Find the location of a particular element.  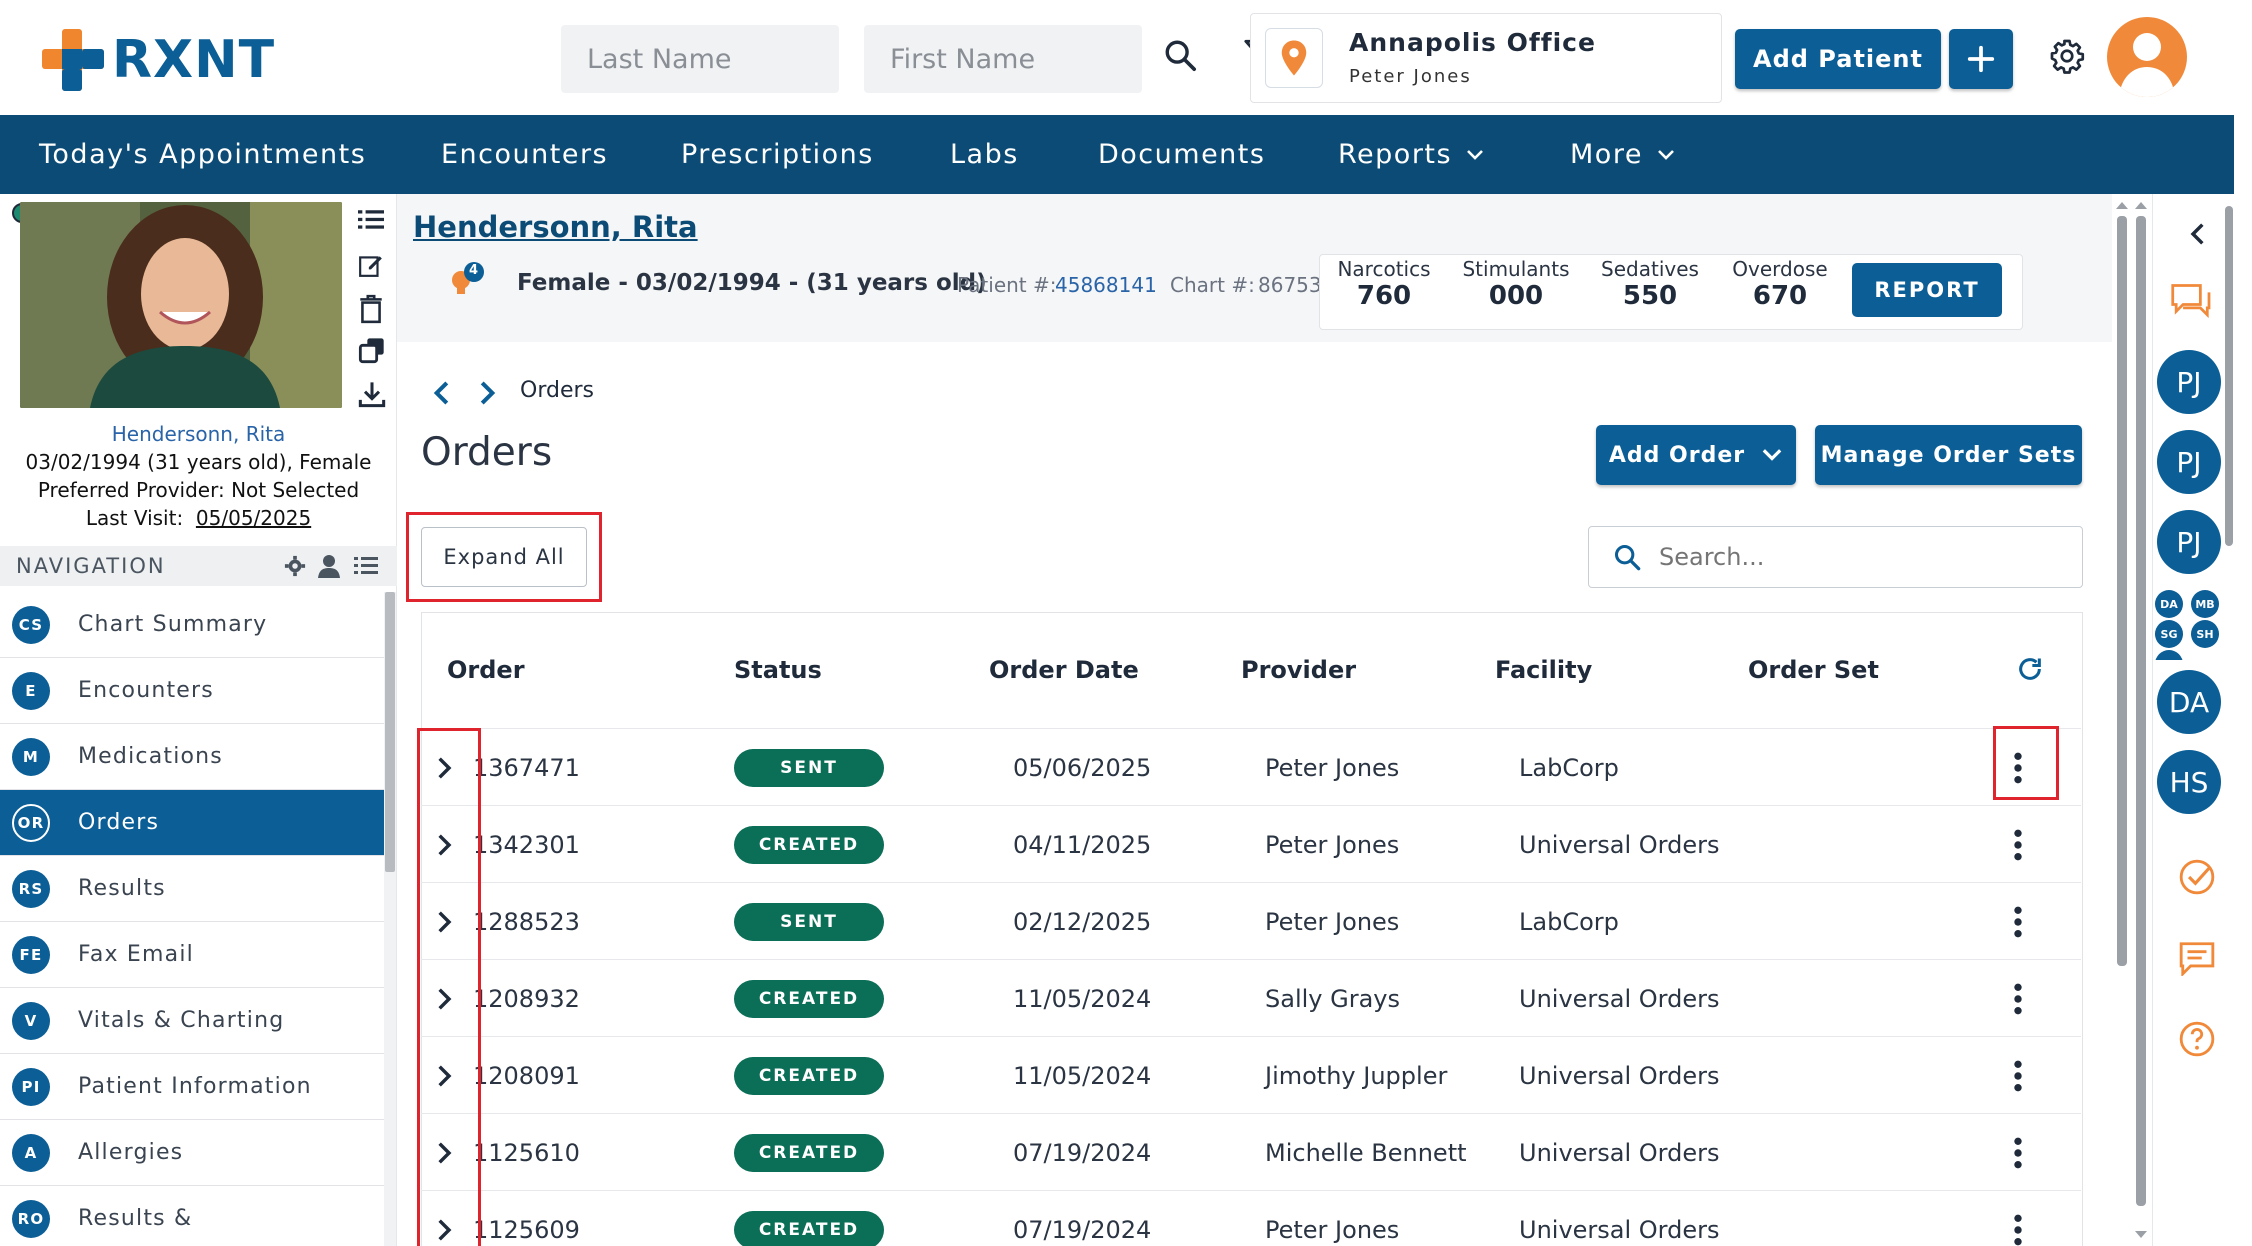

nav-prescriptions: Prescriptions is located at coordinates (777, 154).